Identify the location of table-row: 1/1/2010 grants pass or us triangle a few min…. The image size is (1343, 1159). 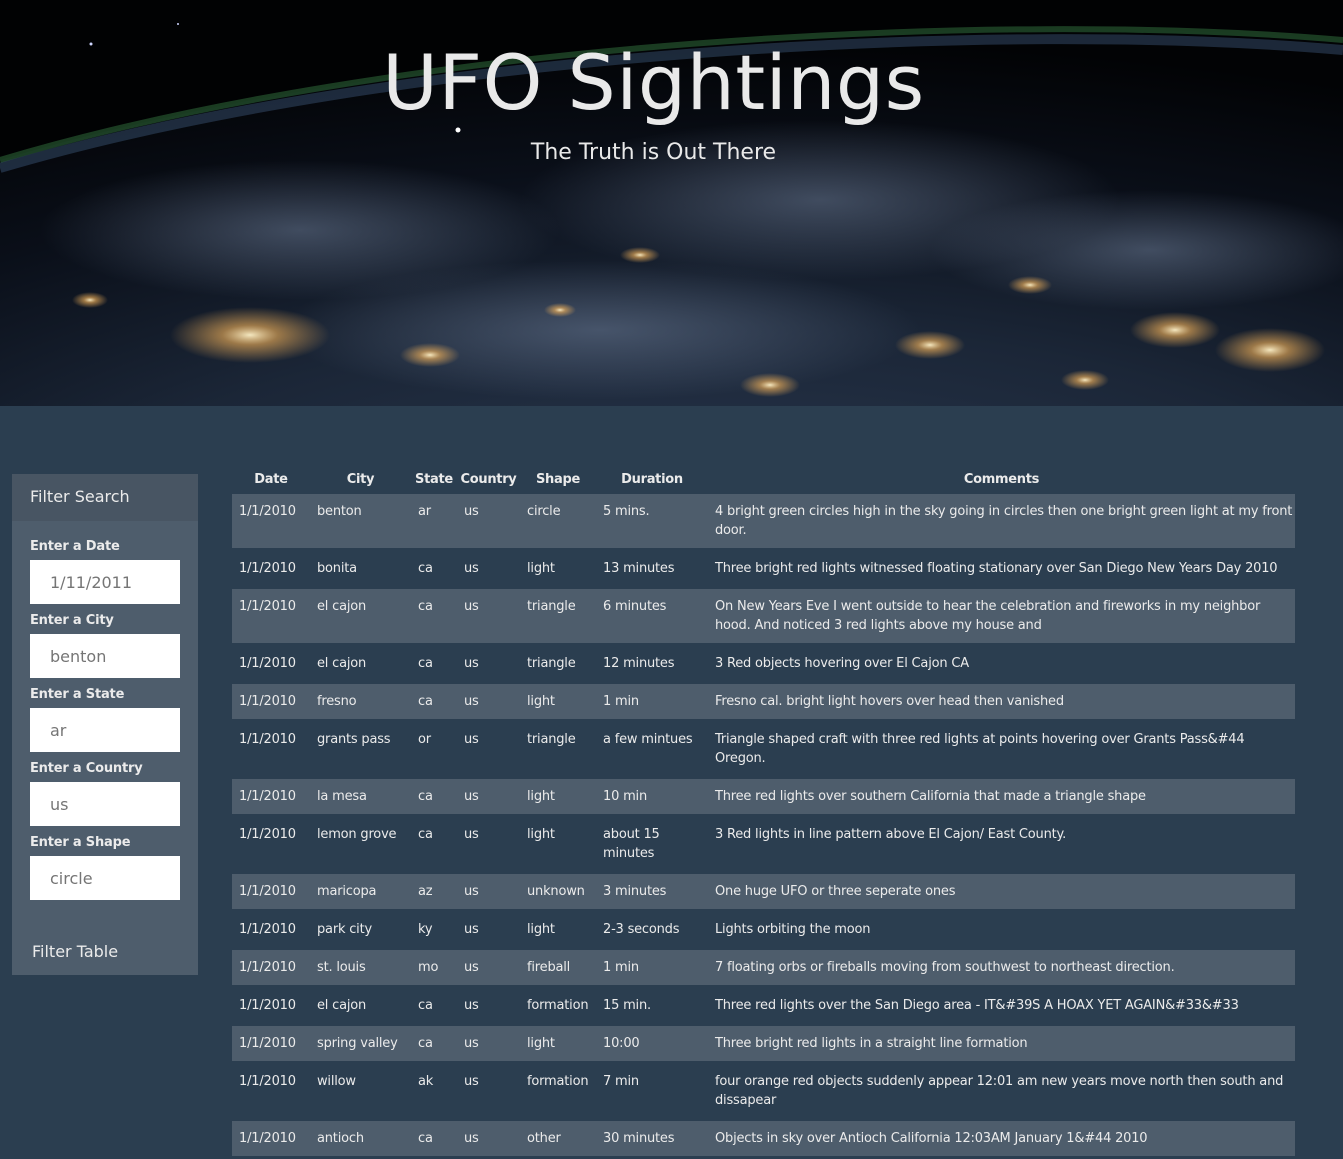
(763, 749).